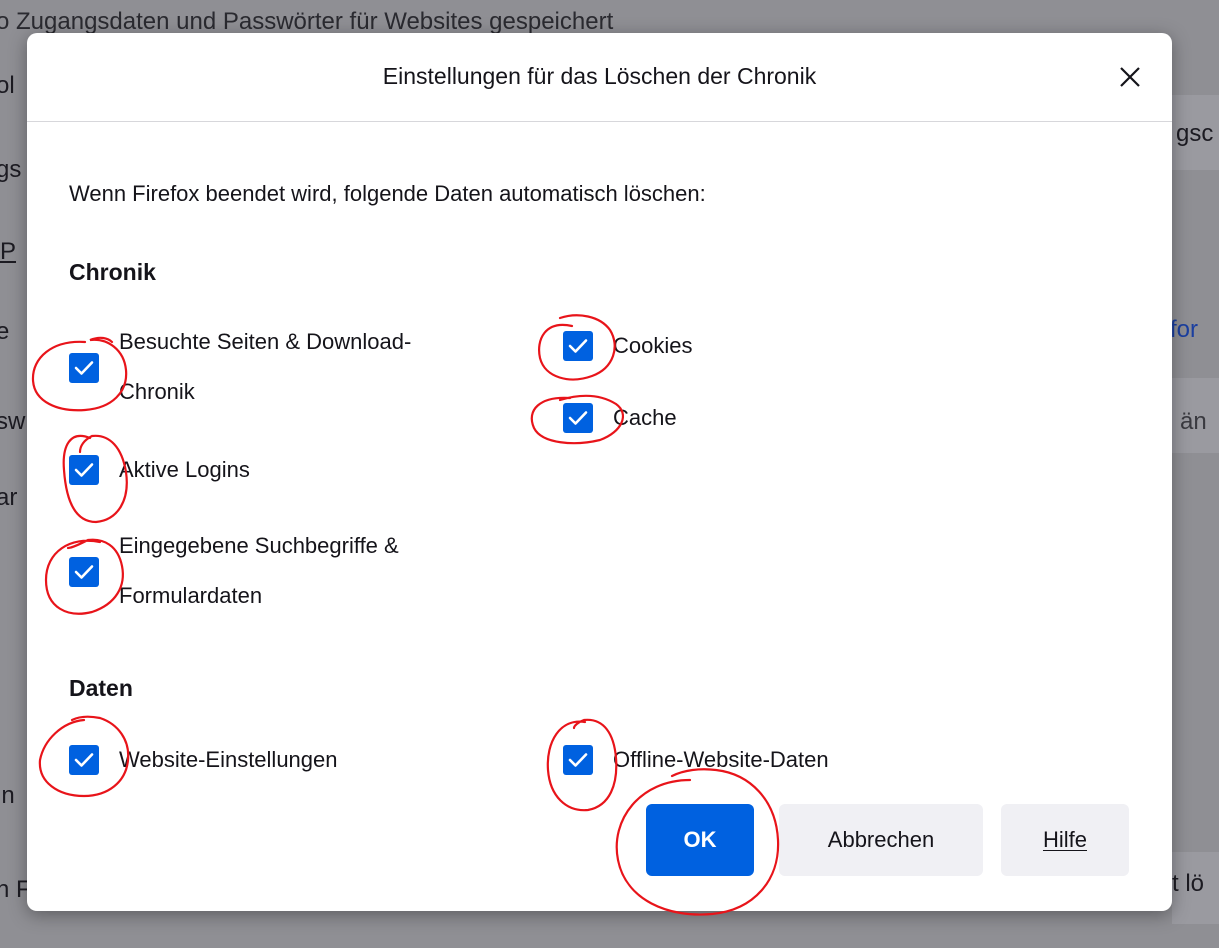  What do you see at coordinates (5, 331) in the screenshot?
I see `background-text: e` at bounding box center [5, 331].